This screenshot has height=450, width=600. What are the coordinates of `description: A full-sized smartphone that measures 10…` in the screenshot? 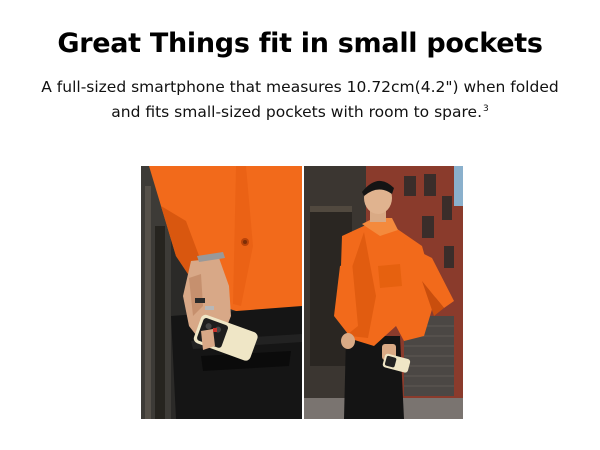 It's located at (300, 99).